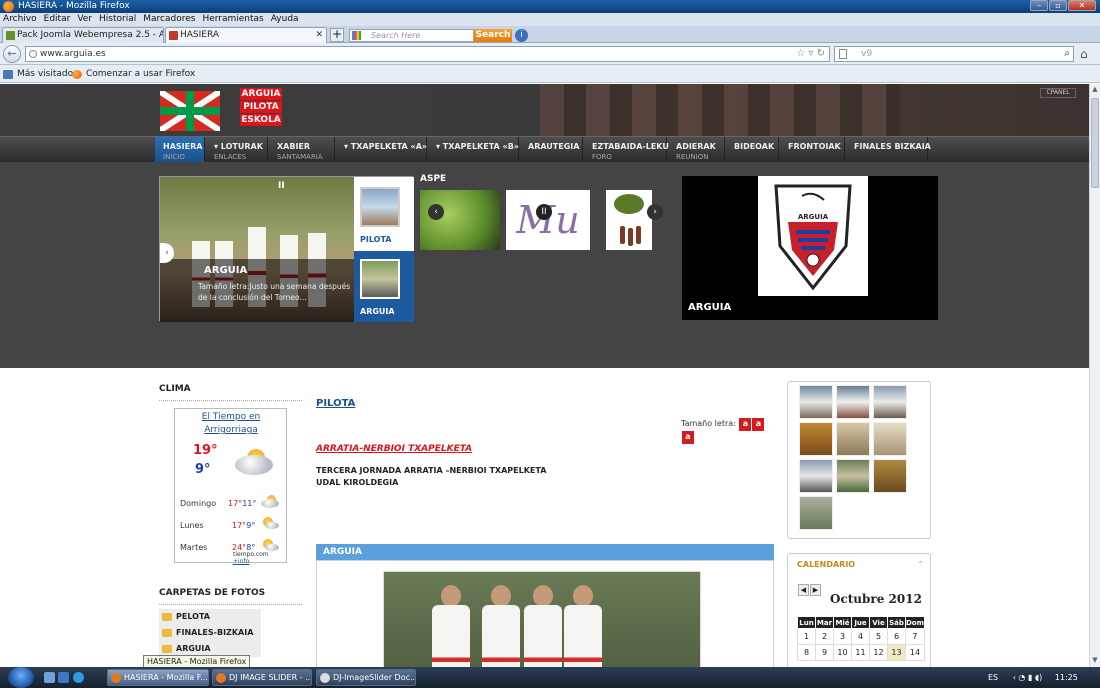 The height and width of the screenshot is (688, 1100). I want to click on category-link-pilota: PILOTA, so click(335, 403).